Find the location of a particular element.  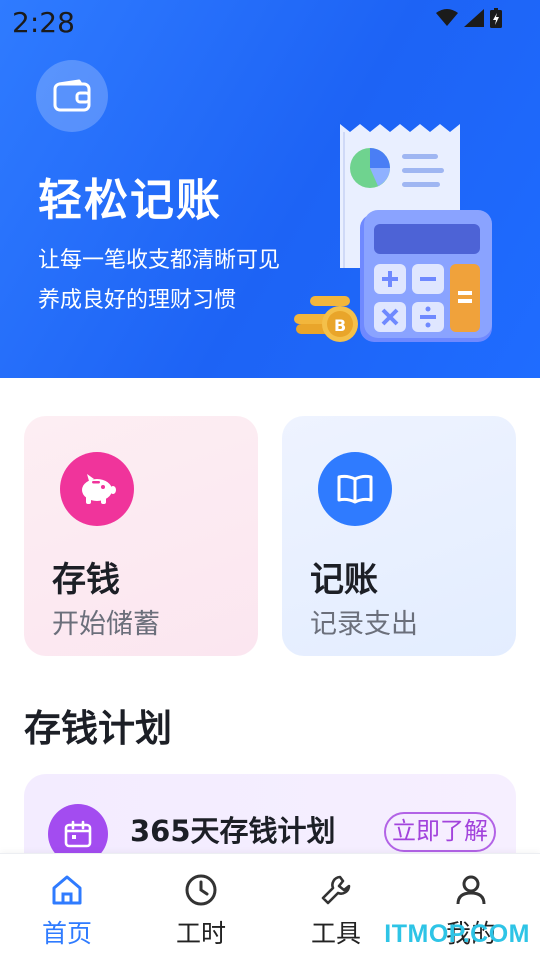

section-title: 存钱计划 is located at coordinates (98, 728).